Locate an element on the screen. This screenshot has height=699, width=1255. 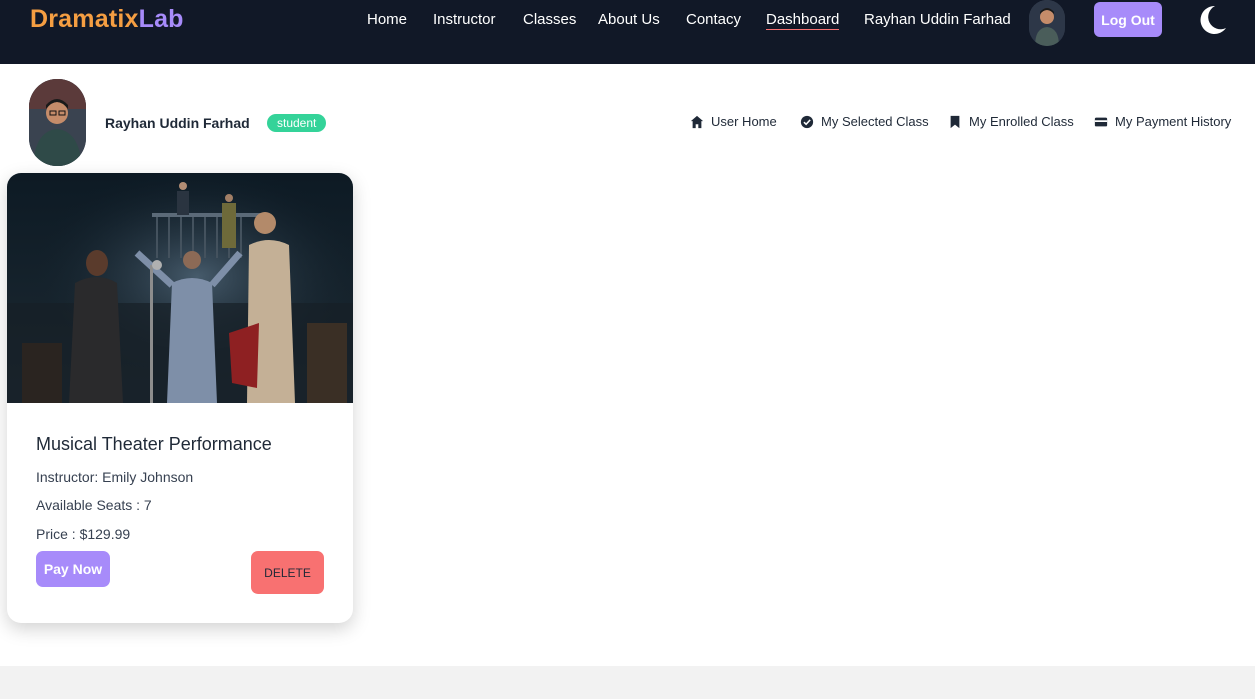
dash-link-label: My Enrolled Class is located at coordinates (1021, 121).